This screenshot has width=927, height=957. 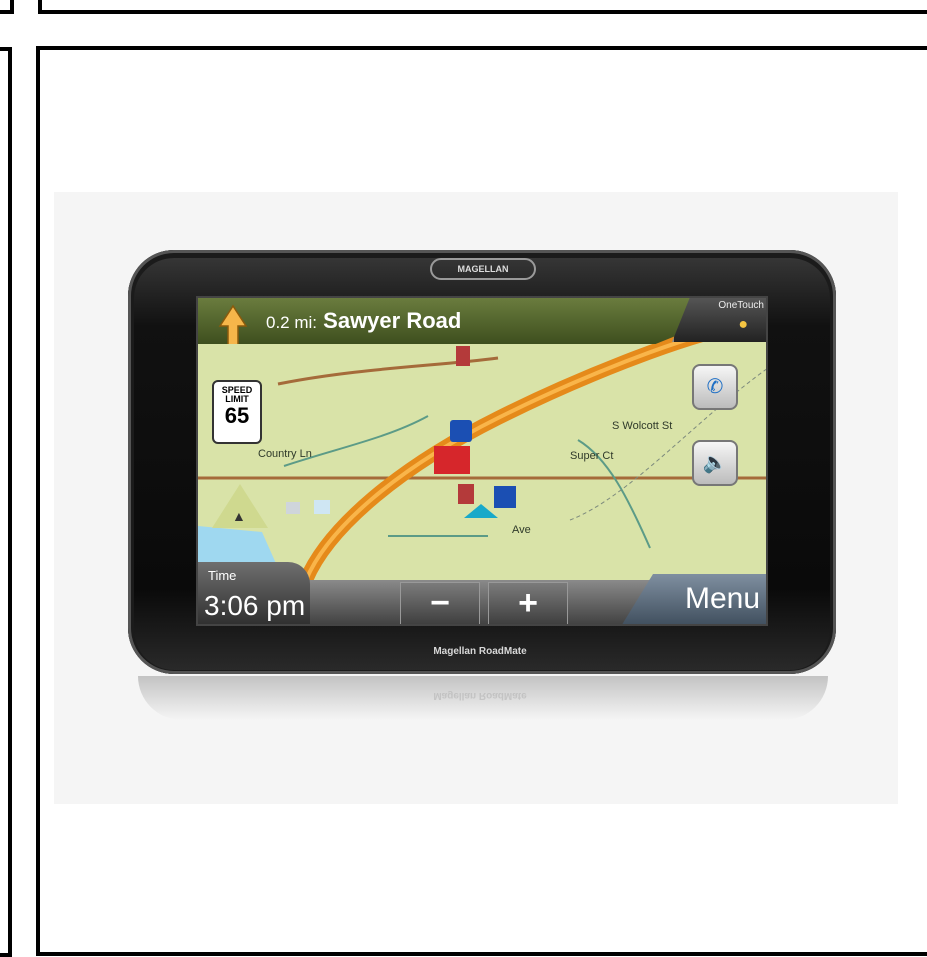 What do you see at coordinates (480, 651) in the screenshot?
I see `brand-label: Magellan RoadMate` at bounding box center [480, 651].